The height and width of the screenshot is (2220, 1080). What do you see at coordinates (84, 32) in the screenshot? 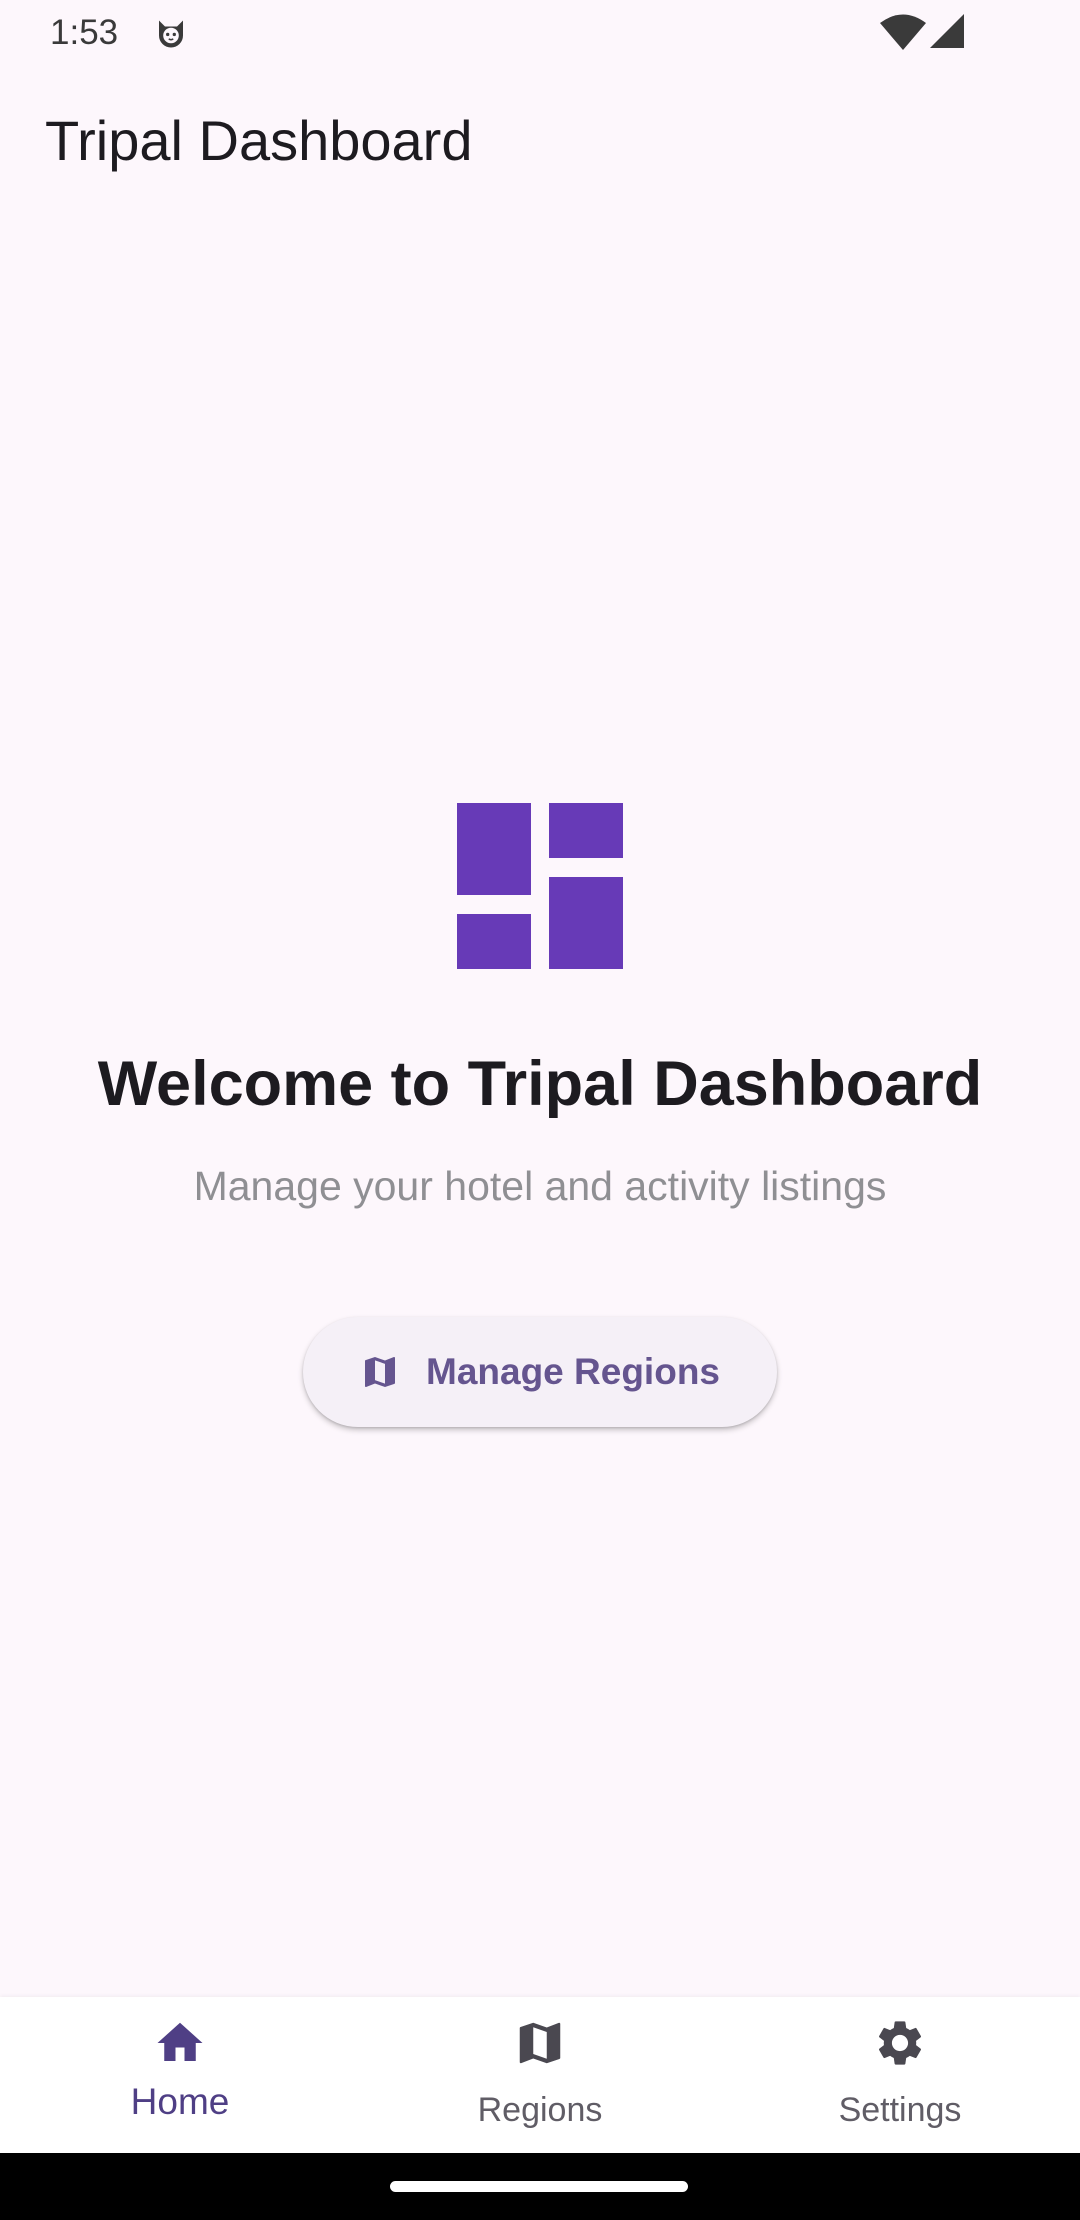
I see `status-time: 1:53` at bounding box center [84, 32].